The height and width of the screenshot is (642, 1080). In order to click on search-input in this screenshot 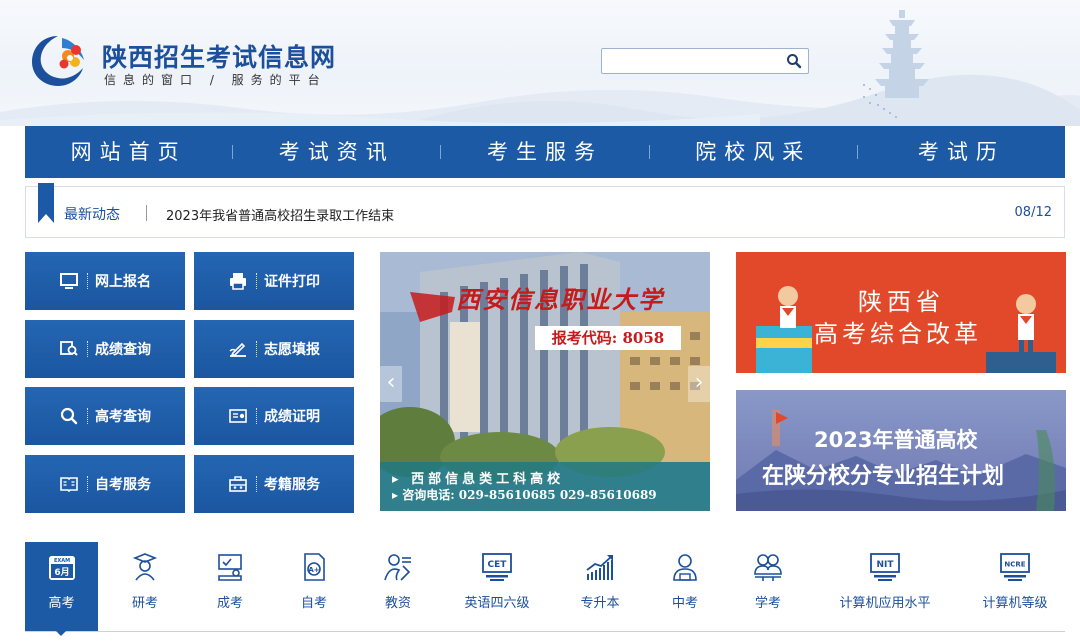, I will do `click(692, 61)`.